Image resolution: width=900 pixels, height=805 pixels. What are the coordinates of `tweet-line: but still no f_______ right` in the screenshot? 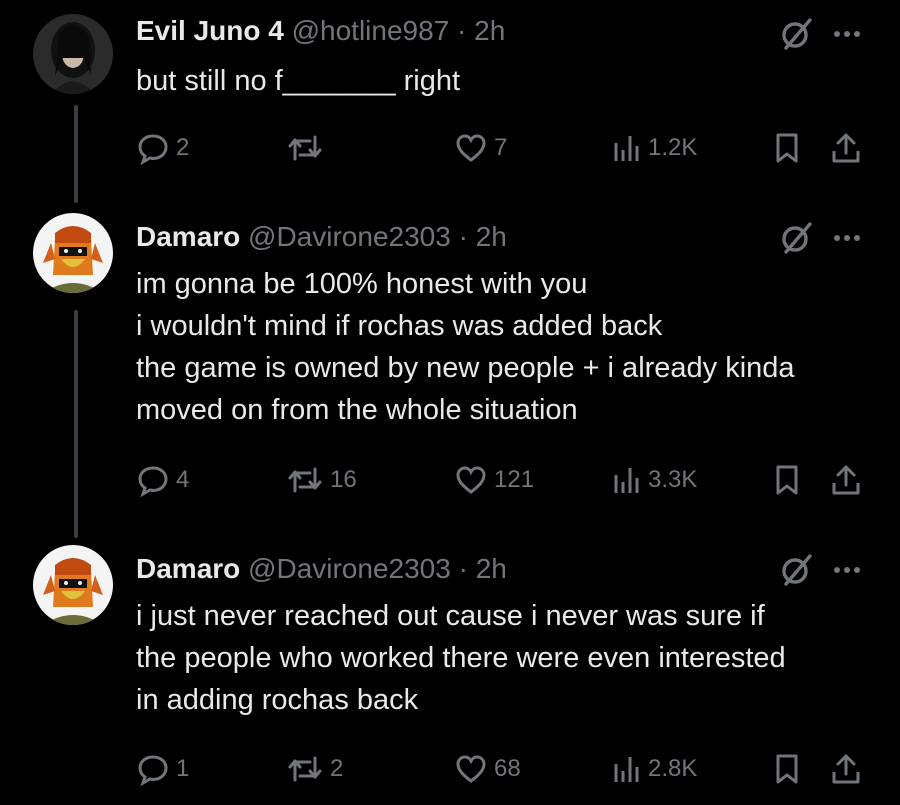 It's located at (298, 81).